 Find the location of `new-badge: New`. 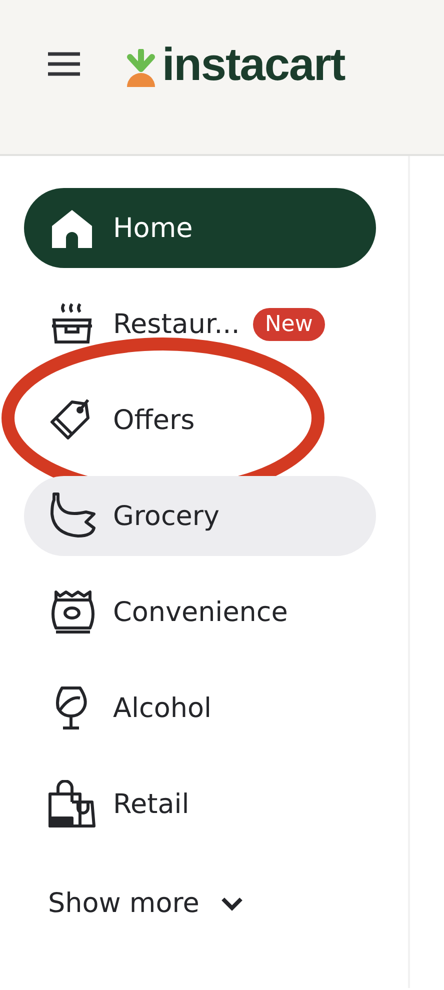

new-badge: New is located at coordinates (288, 324).